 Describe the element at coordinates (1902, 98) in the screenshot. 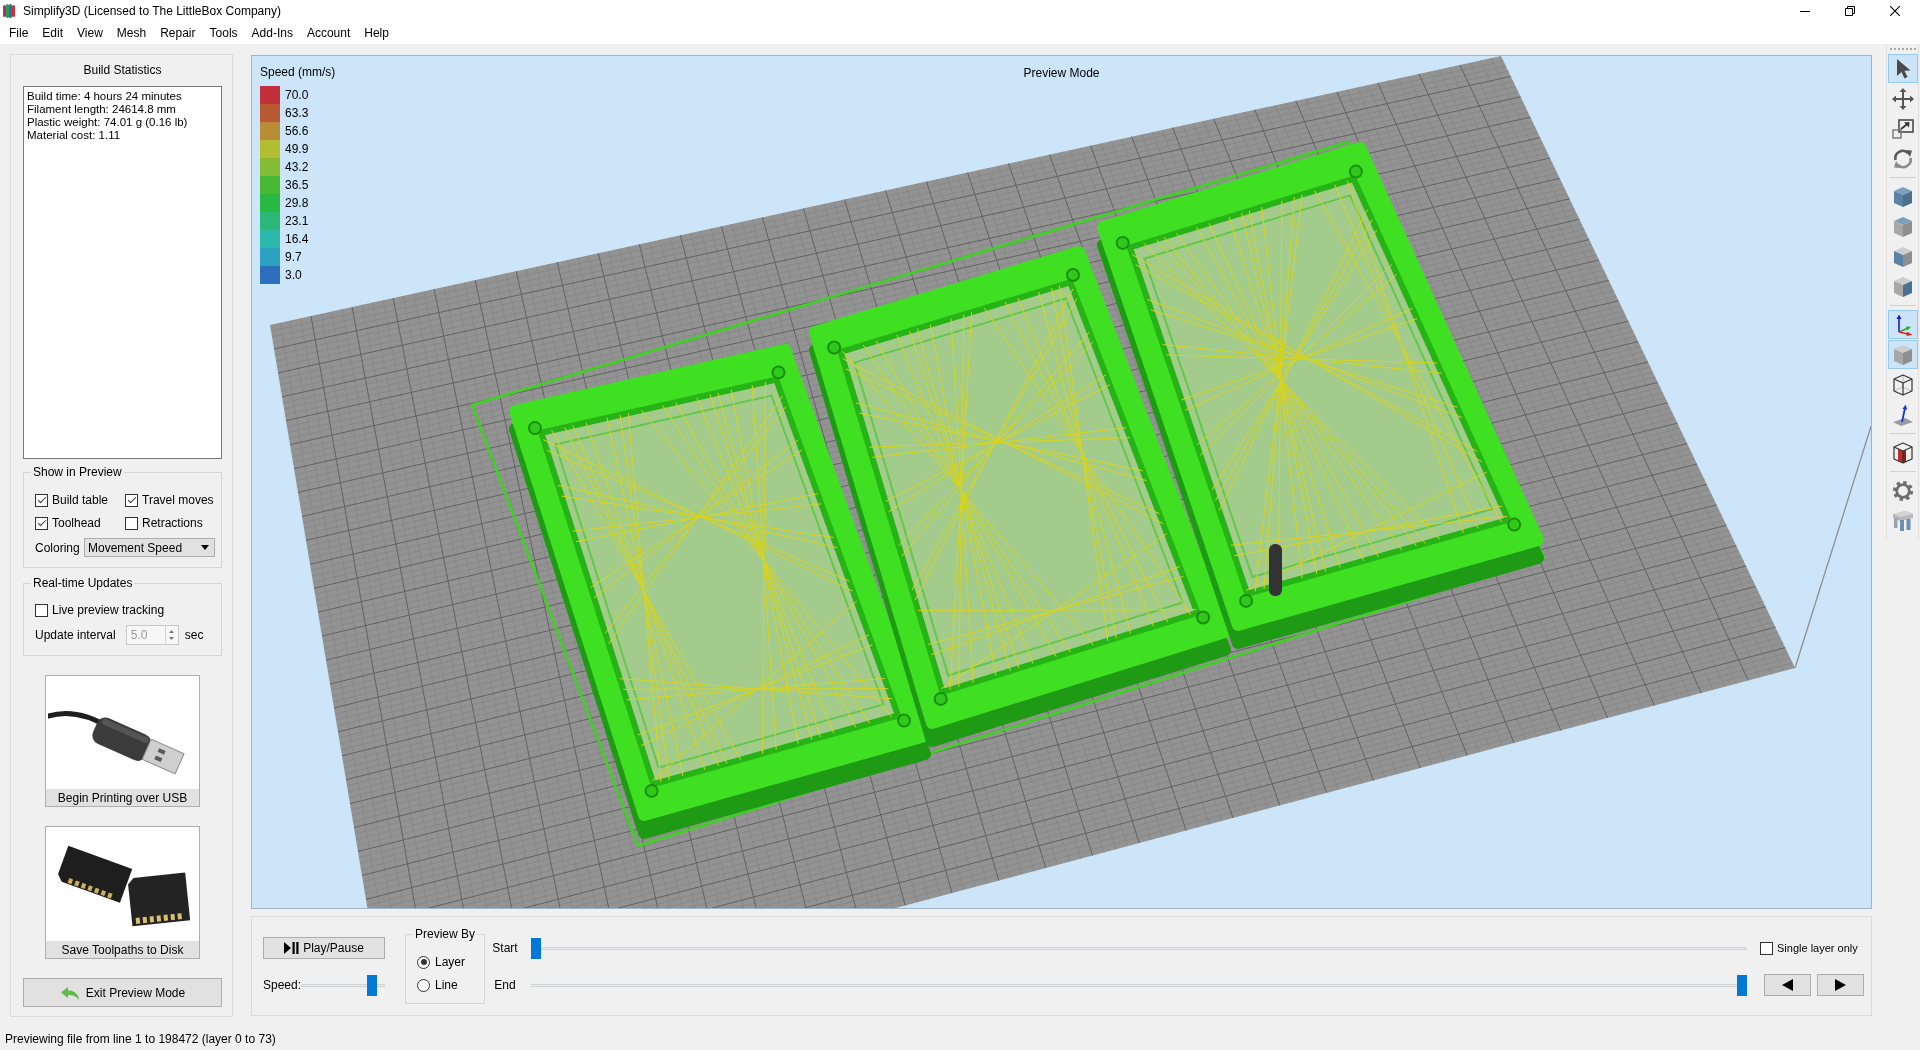

I see `move-arrows-icon` at that location.